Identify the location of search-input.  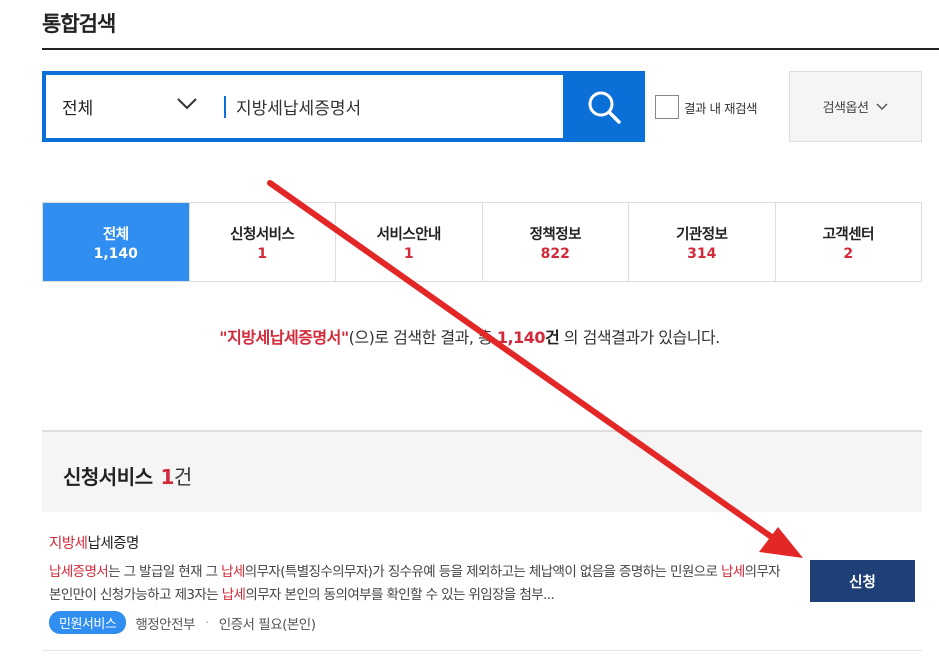
(396, 106).